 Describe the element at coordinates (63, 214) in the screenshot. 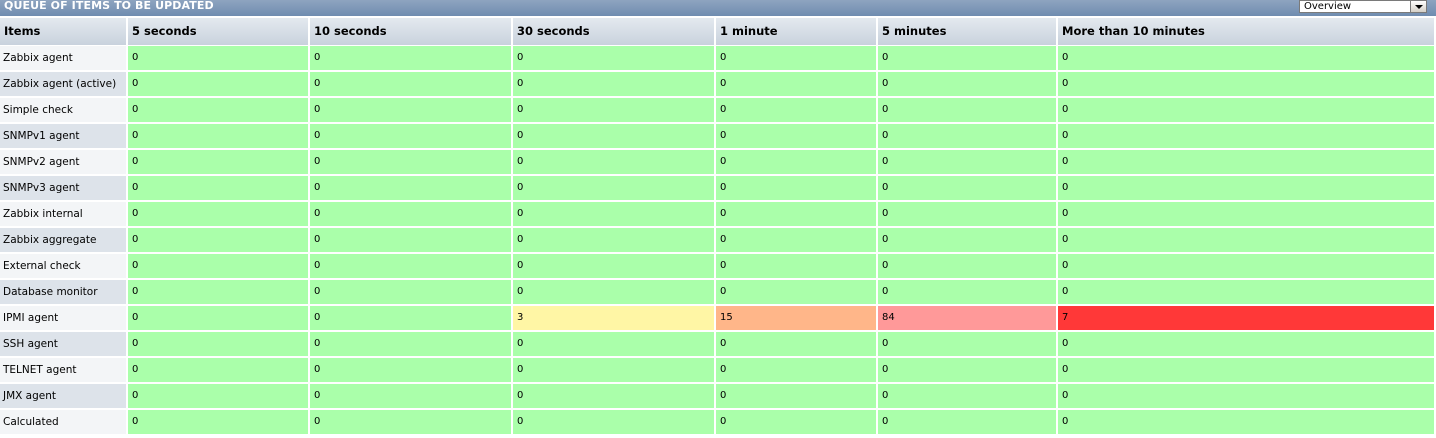

I see `row-item-label: Zabbix internal` at that location.